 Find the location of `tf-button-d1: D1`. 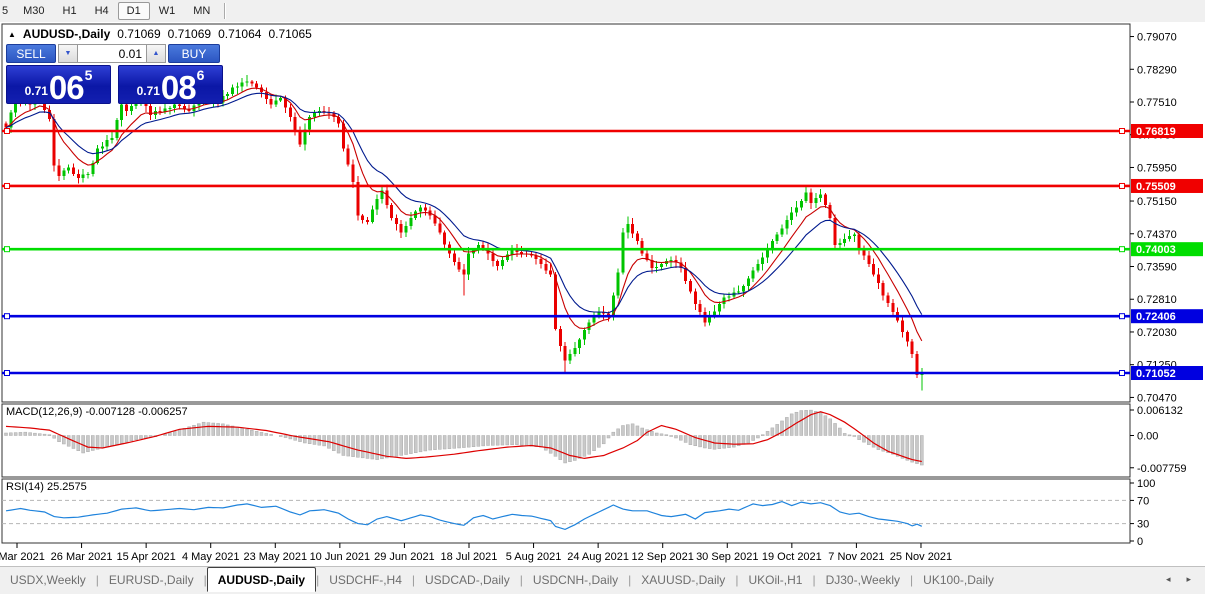

tf-button-d1: D1 is located at coordinates (133, 11).